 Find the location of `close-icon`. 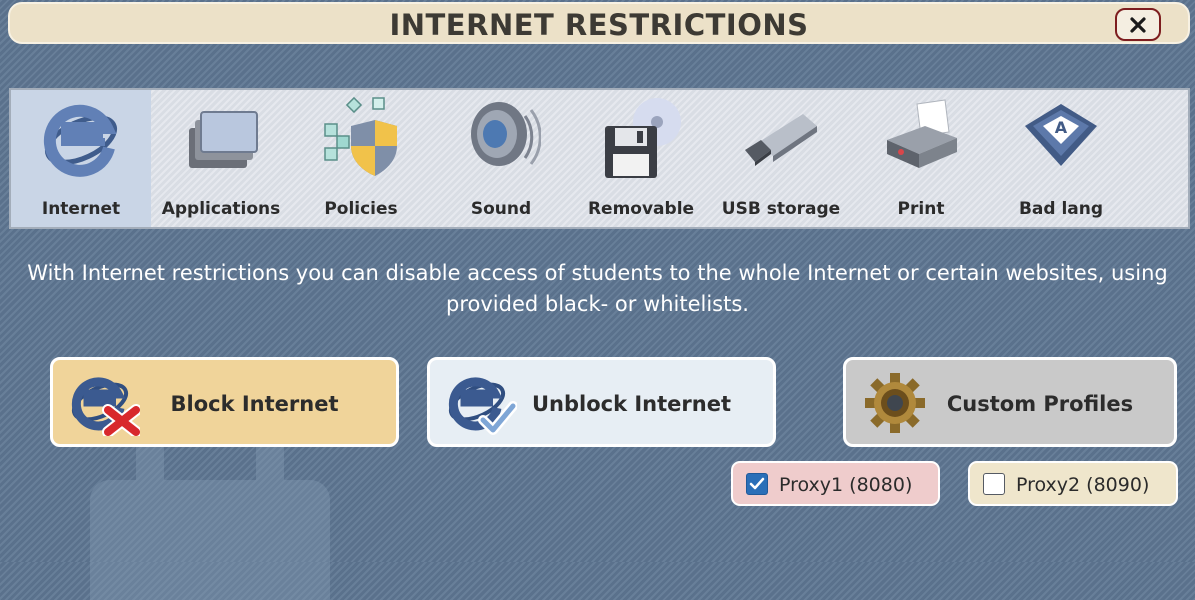

close-icon is located at coordinates (1138, 24).